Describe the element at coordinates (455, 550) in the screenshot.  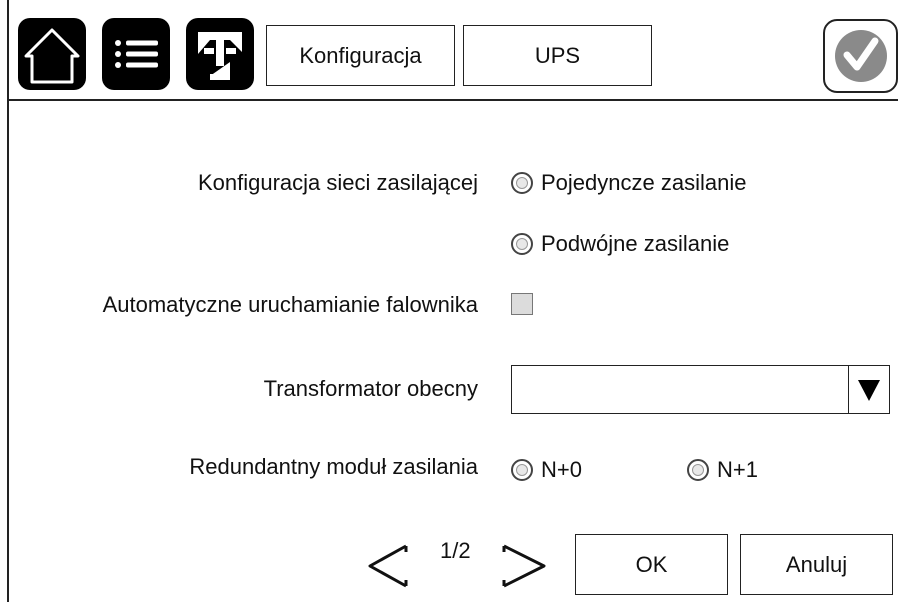
I see `page-indicator: 1/2` at that location.